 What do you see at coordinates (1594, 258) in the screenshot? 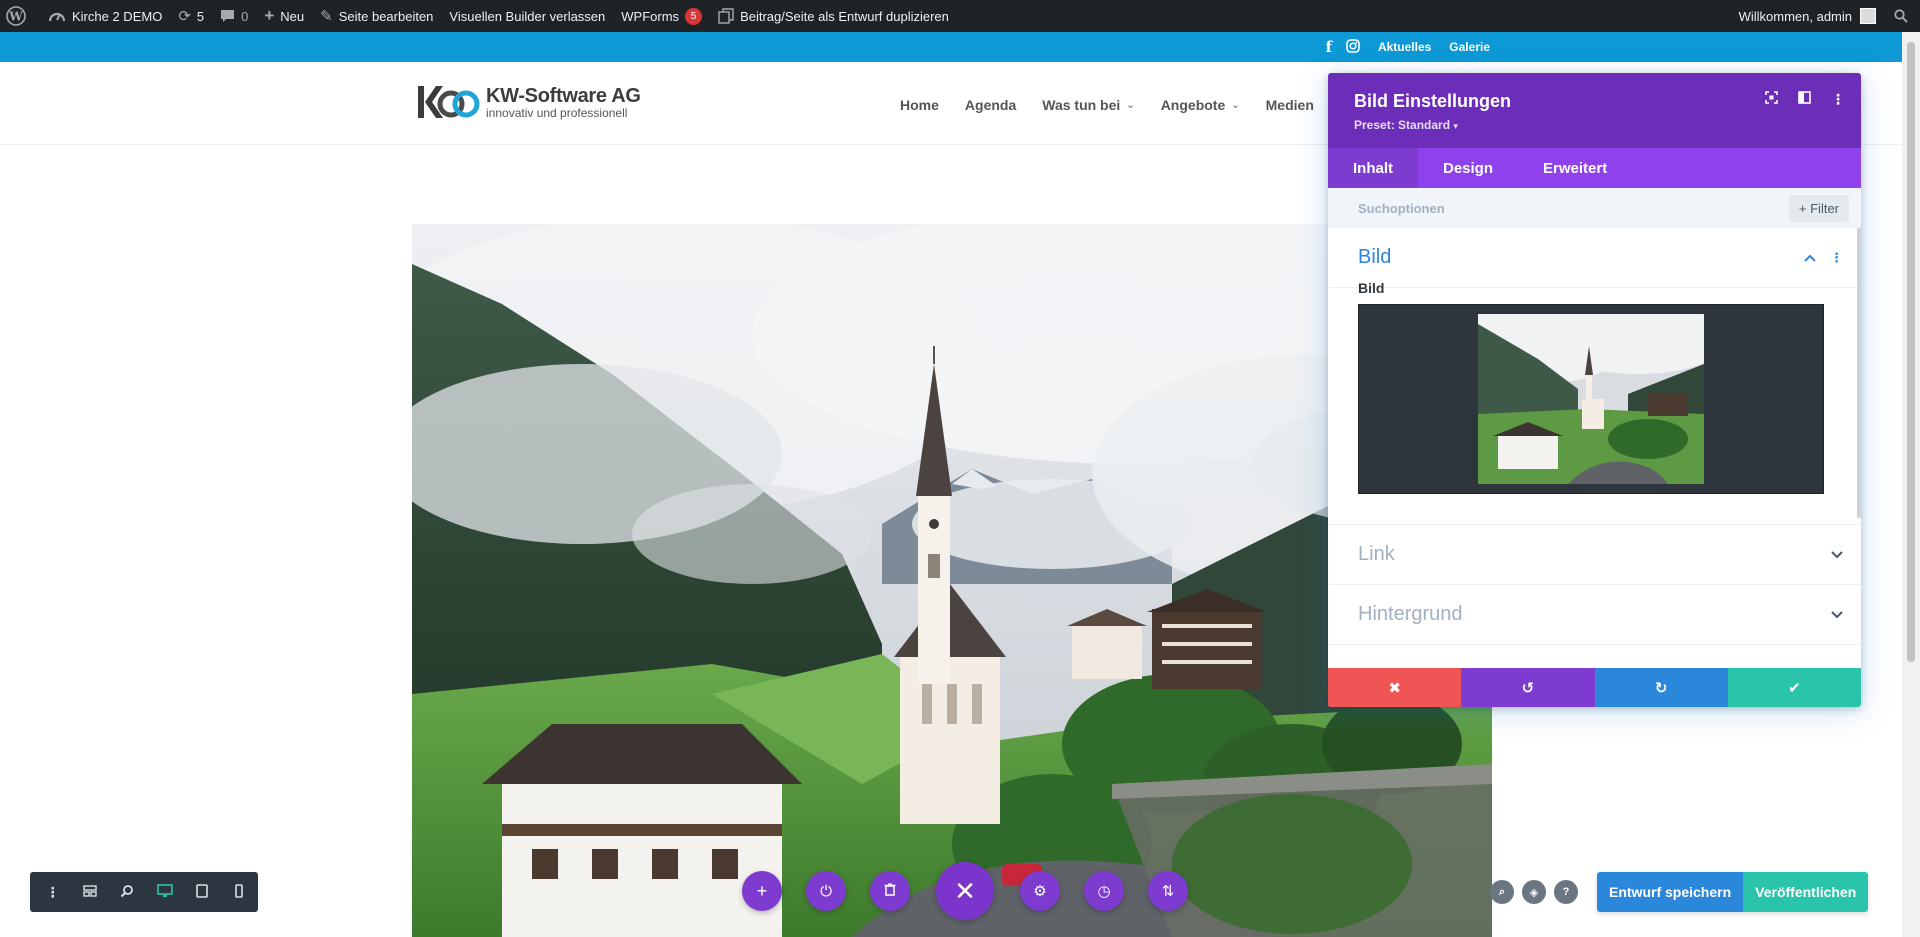
I see `section-bild-toggle: Bild ⋮` at bounding box center [1594, 258].